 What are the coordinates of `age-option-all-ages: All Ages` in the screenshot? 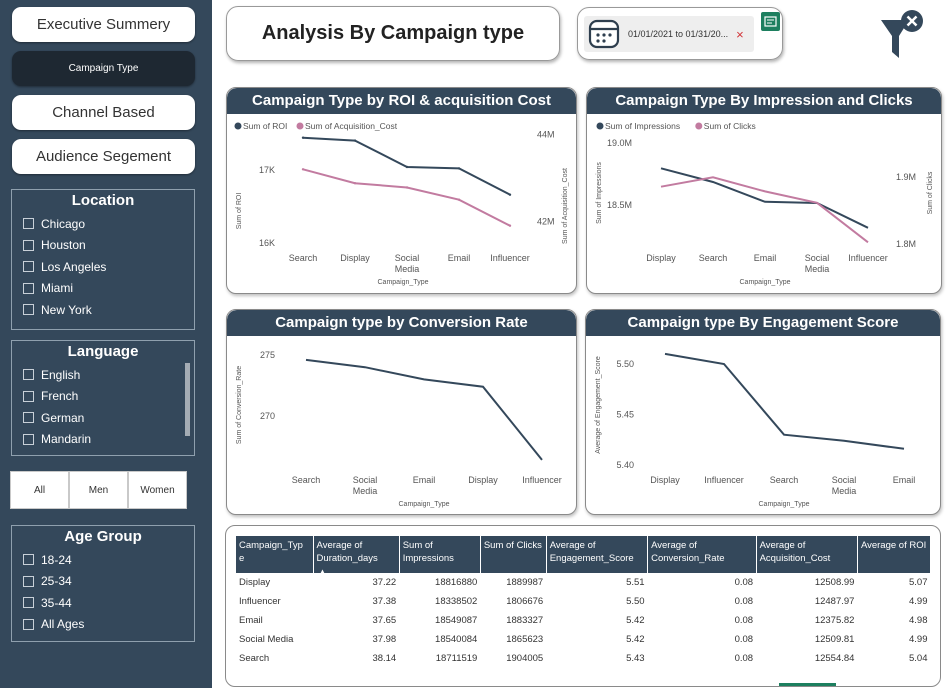 It's located at (103, 625).